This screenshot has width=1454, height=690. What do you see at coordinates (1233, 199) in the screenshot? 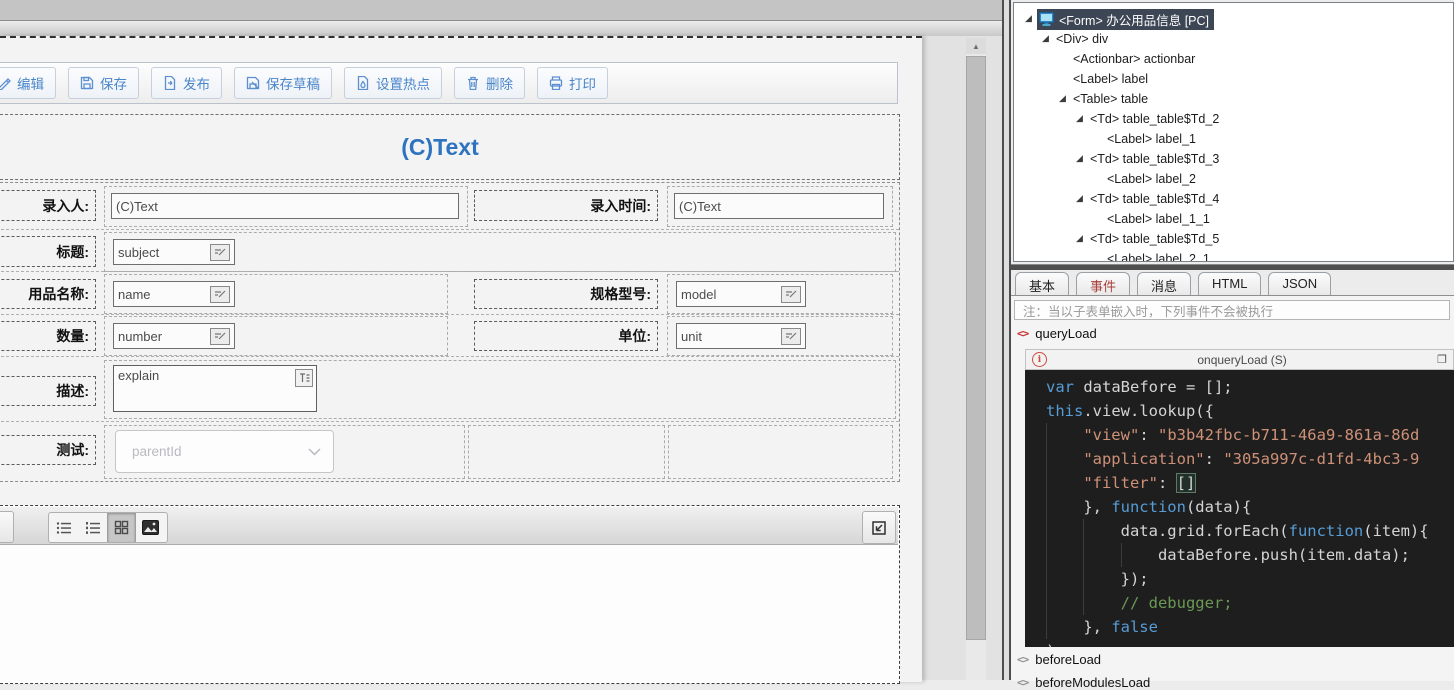
I see `tree-item-td4: ◢ <Td> table_table$Td_4` at bounding box center [1233, 199].